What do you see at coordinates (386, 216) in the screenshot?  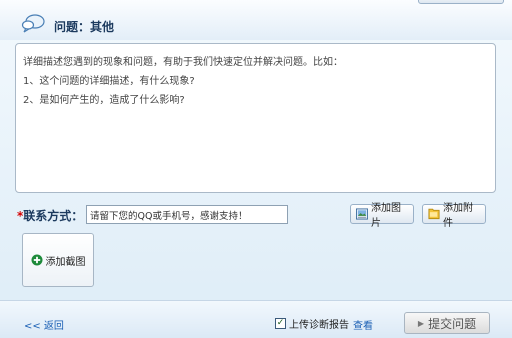 I see `add-picture-label: 添加图片` at bounding box center [386, 216].